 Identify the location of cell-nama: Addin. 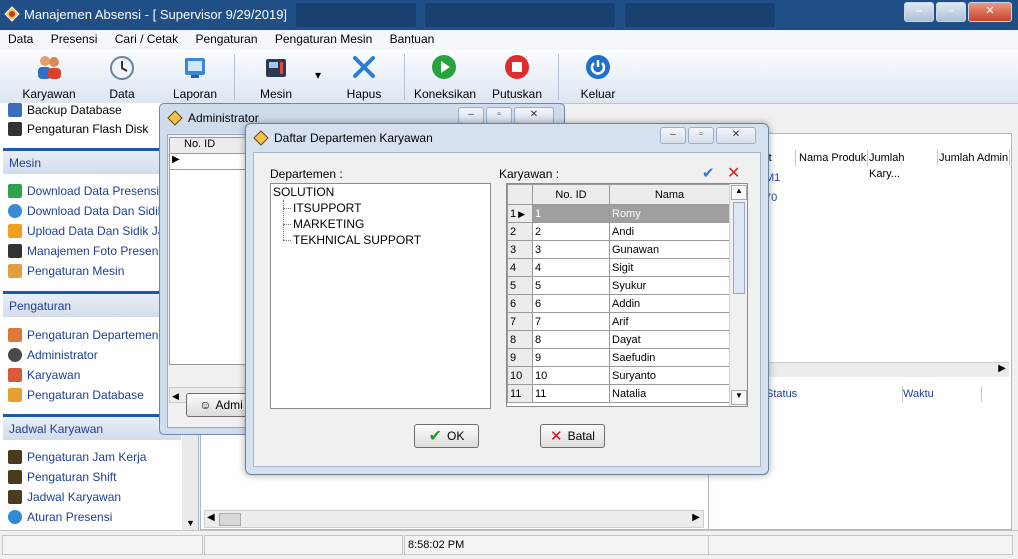
(669, 303).